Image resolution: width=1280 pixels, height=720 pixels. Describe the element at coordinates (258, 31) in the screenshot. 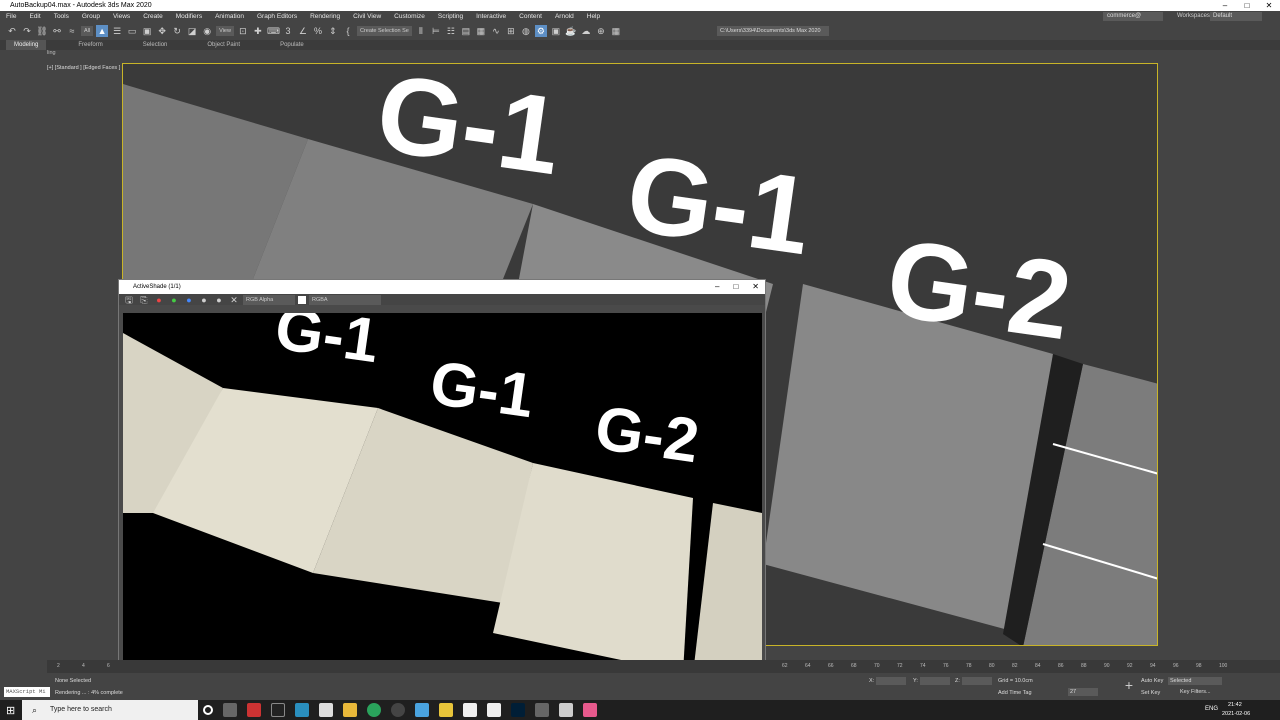

I see `select-manipulate-icon: ✚` at that location.